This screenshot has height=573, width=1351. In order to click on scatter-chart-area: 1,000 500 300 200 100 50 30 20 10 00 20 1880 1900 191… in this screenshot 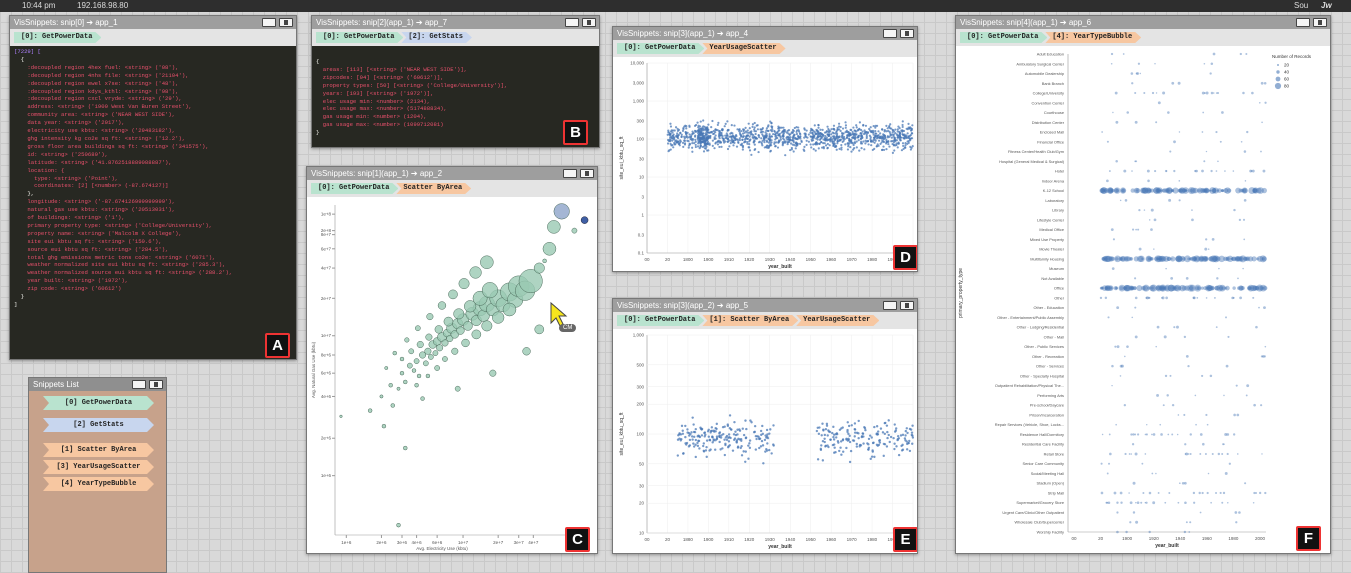, I will do `click(765, 441)`.